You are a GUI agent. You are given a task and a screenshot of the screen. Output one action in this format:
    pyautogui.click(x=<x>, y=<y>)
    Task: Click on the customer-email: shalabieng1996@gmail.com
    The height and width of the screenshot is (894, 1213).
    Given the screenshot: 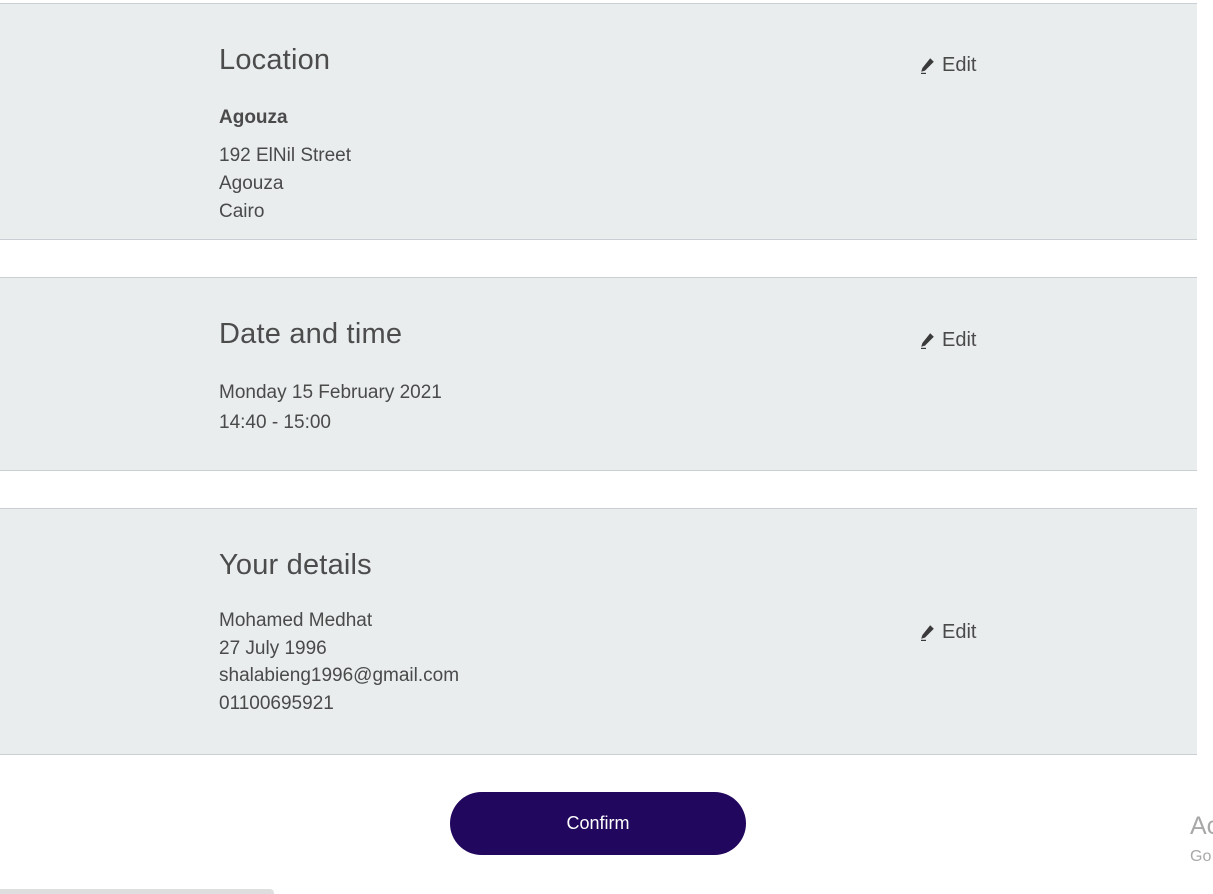 What is the action you would take?
    pyautogui.click(x=339, y=675)
    